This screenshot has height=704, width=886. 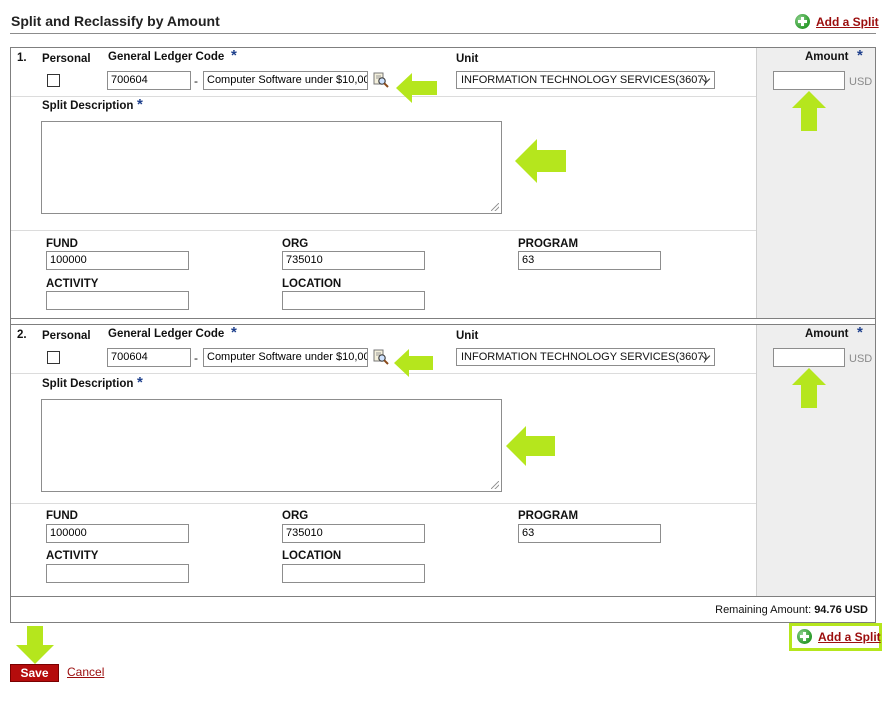 I want to click on add-split-link-top: Add a Split, so click(x=837, y=21).